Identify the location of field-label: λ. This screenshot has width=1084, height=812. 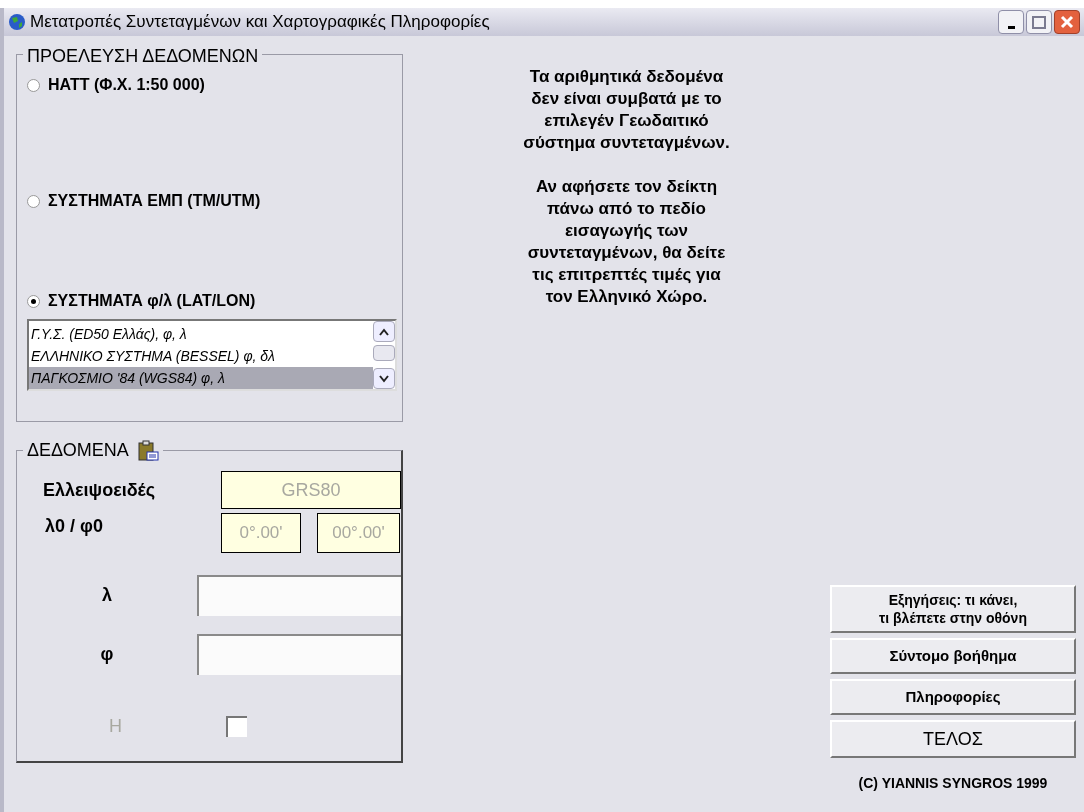
(107, 595).